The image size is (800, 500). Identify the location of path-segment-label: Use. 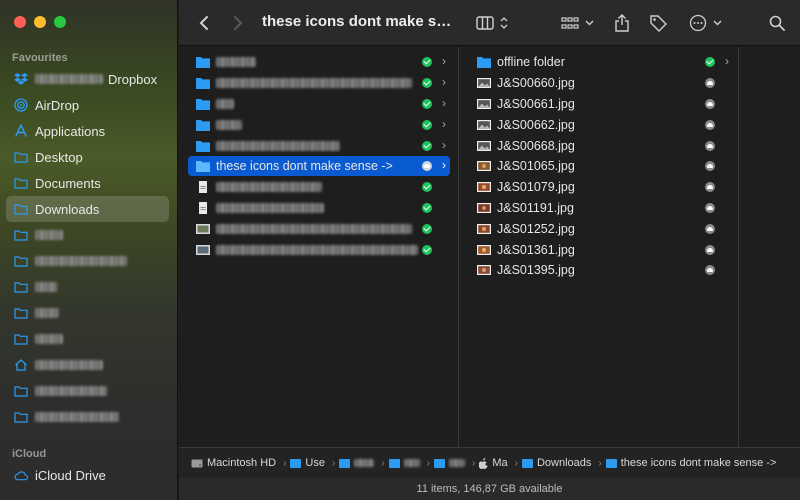
(315, 463).